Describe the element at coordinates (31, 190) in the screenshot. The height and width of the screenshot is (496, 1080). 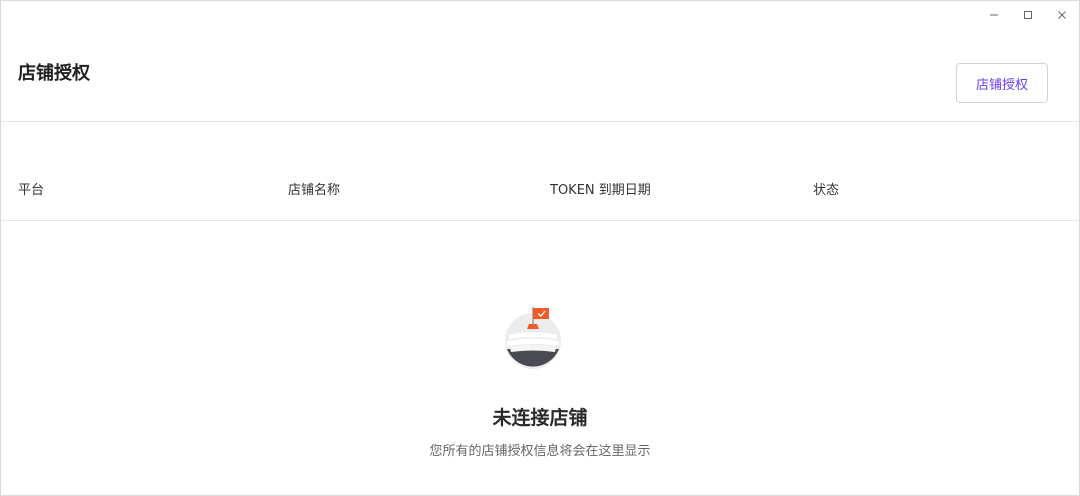
I see `column-header-platform: 平台` at that location.